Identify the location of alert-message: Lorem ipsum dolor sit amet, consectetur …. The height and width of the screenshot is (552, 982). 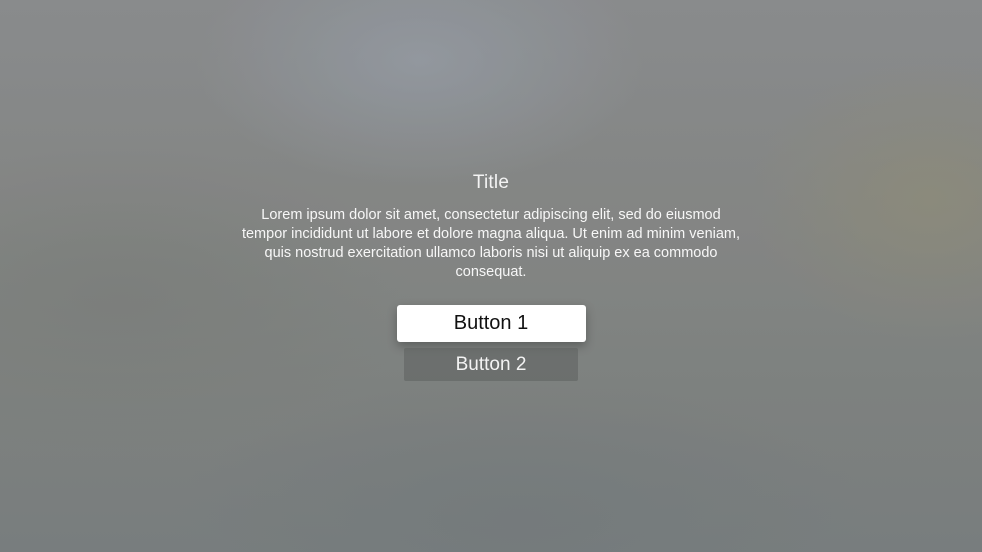
(491, 243).